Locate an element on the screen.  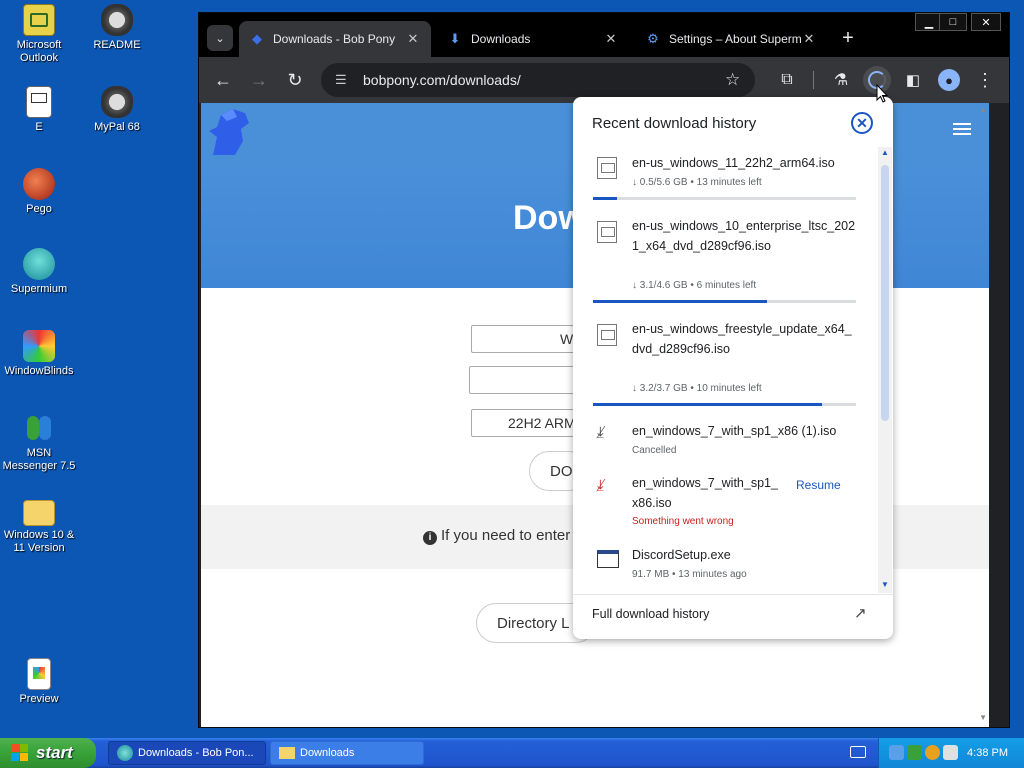
back-button: ← is located at coordinates (223, 80).